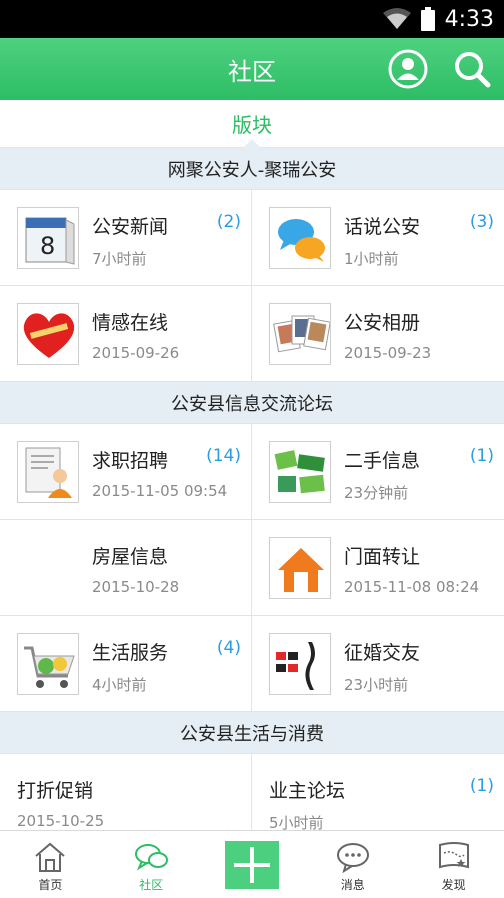  What do you see at coordinates (300, 238) in the screenshot?
I see `chat-bubbles-icon` at bounding box center [300, 238].